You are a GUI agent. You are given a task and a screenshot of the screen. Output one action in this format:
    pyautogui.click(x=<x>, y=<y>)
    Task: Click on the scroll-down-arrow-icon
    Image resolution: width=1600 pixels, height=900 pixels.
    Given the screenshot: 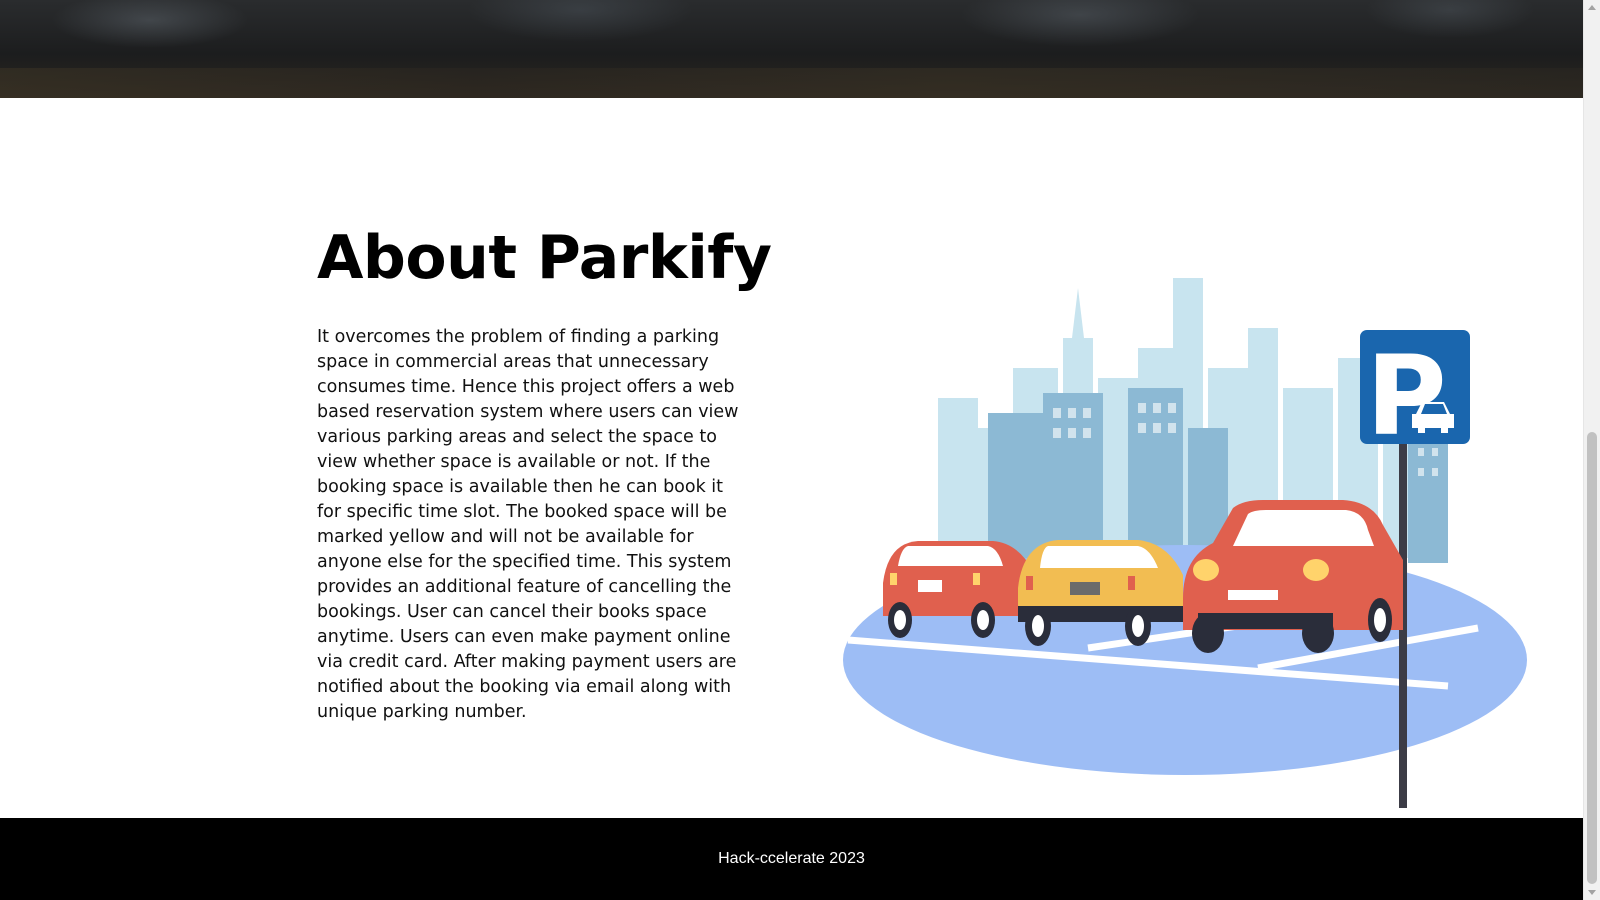 What is the action you would take?
    pyautogui.click(x=1592, y=892)
    